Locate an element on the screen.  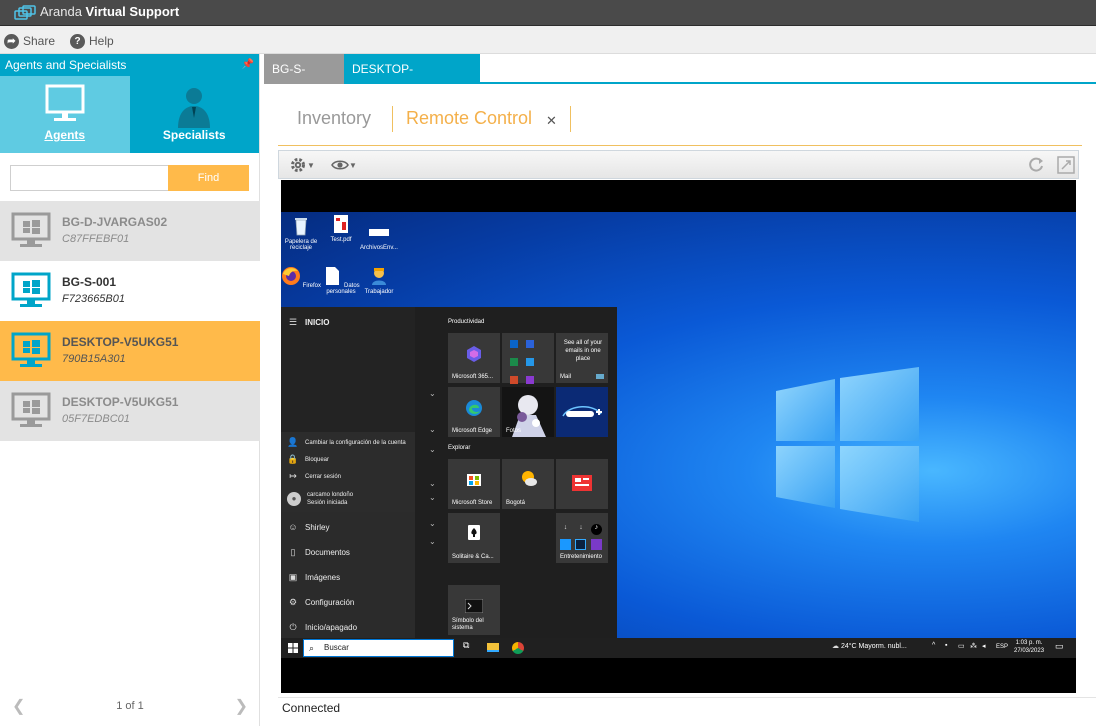
rail-item-shirley: ☺ Shirley is located at coordinates (308, 527).